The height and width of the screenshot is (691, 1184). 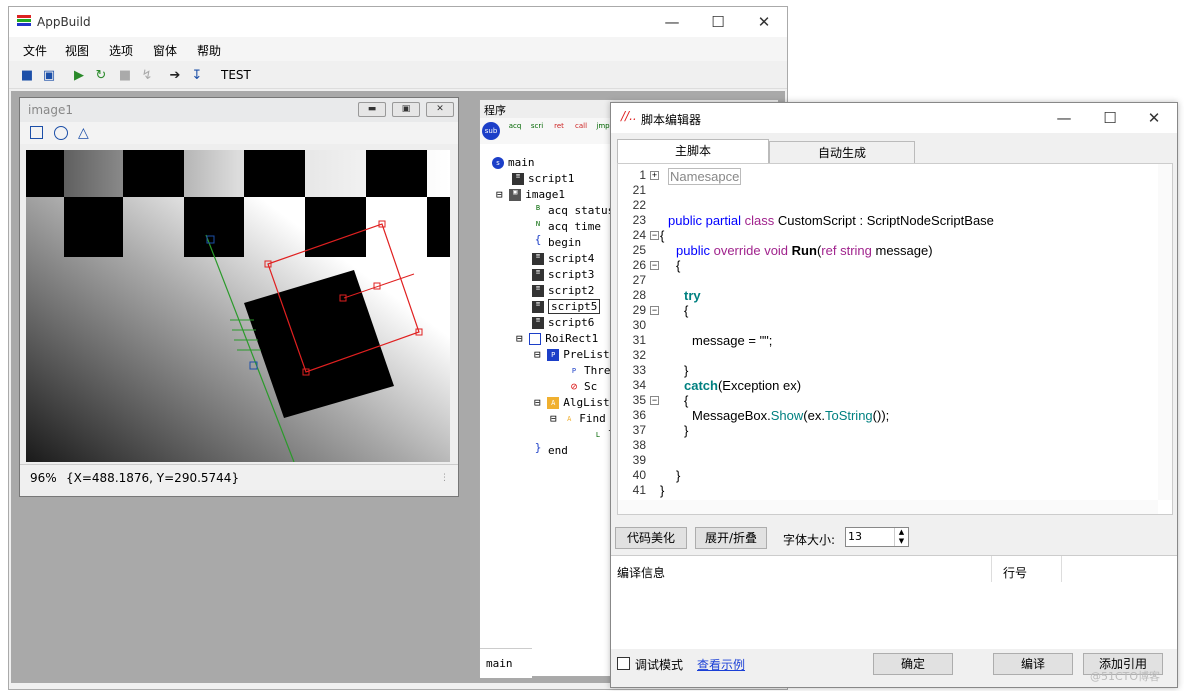 I want to click on pre-icon: P, so click(x=574, y=371).